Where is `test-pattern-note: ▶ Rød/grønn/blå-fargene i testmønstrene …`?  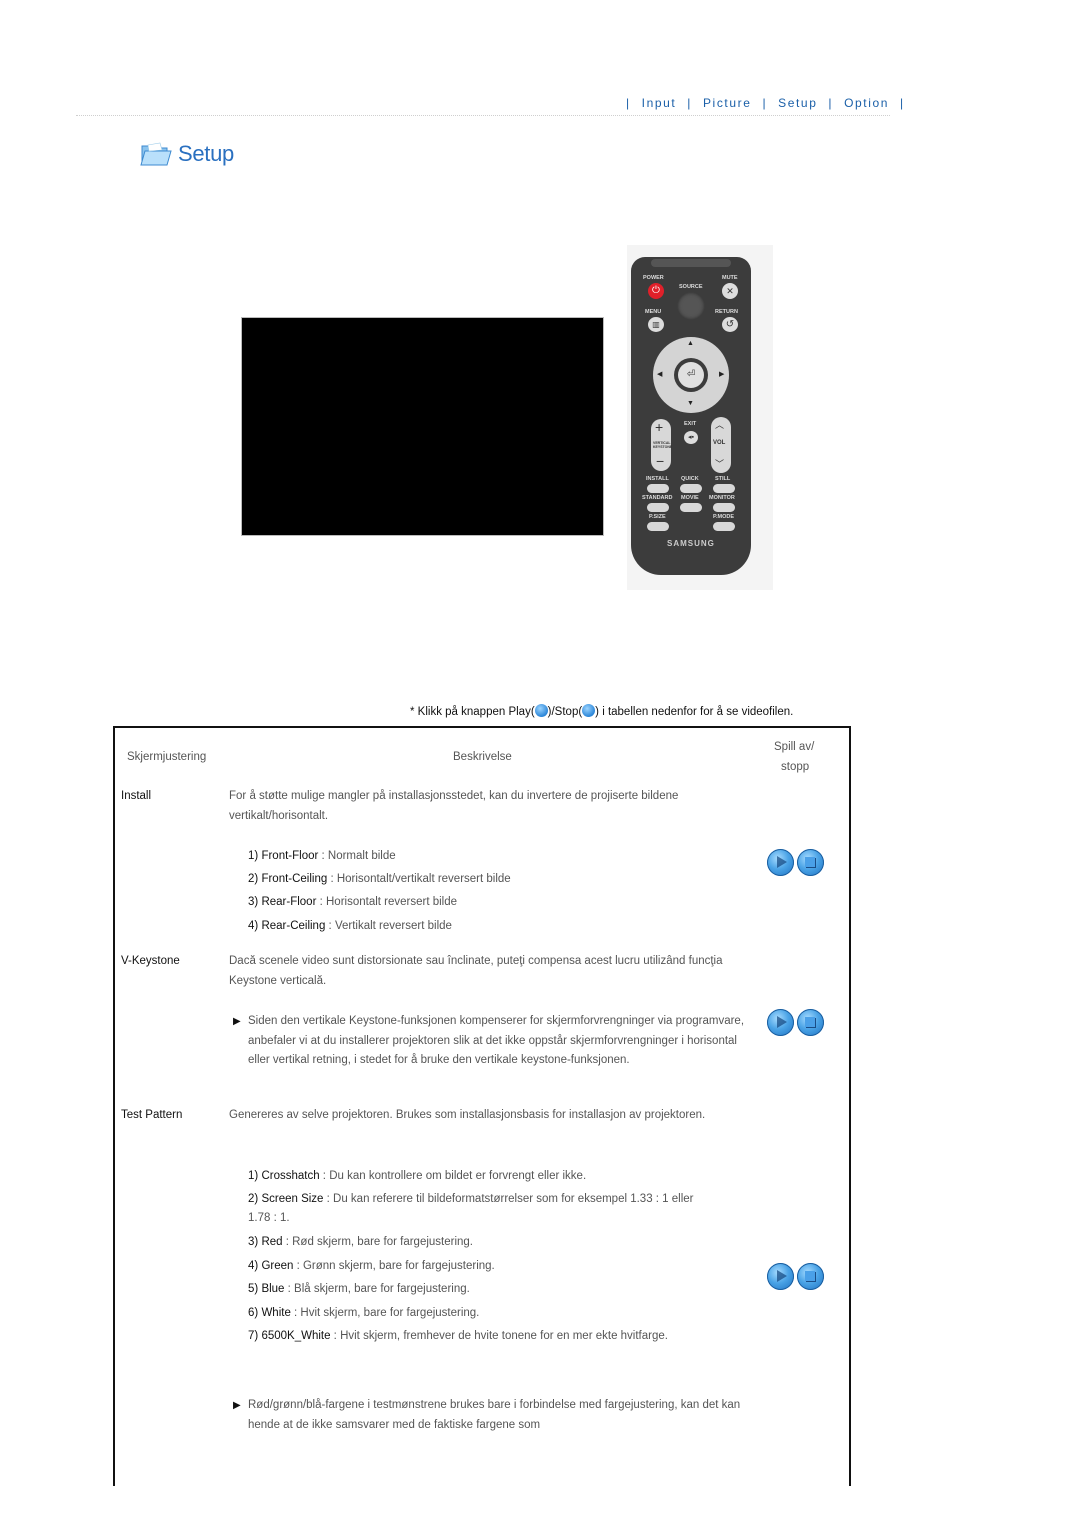
test-pattern-note: ▶ Rød/grønn/blå-fargene i testmønstrene … is located at coordinates (495, 1415).